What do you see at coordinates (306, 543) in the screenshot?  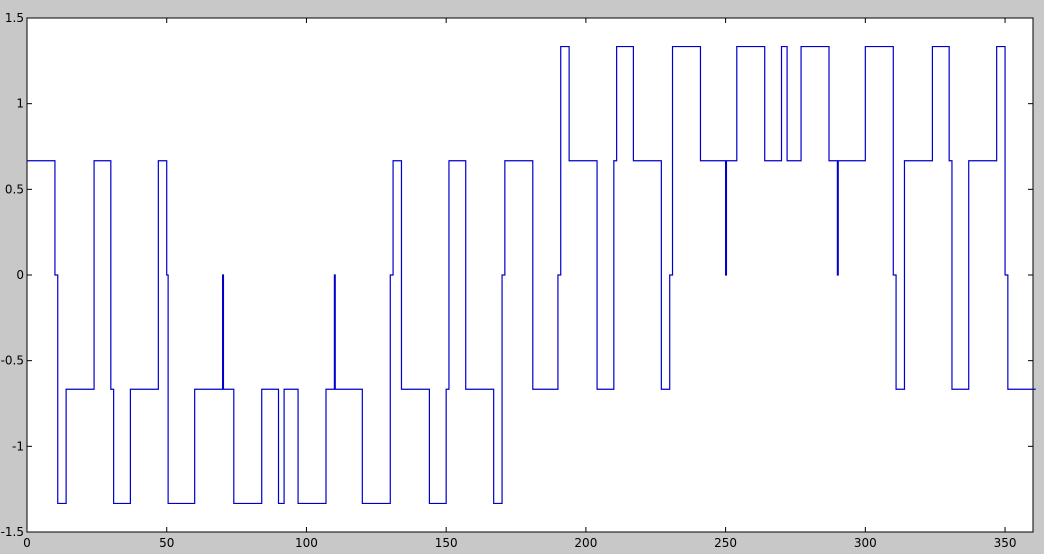 I see `x-tick-label: 100` at bounding box center [306, 543].